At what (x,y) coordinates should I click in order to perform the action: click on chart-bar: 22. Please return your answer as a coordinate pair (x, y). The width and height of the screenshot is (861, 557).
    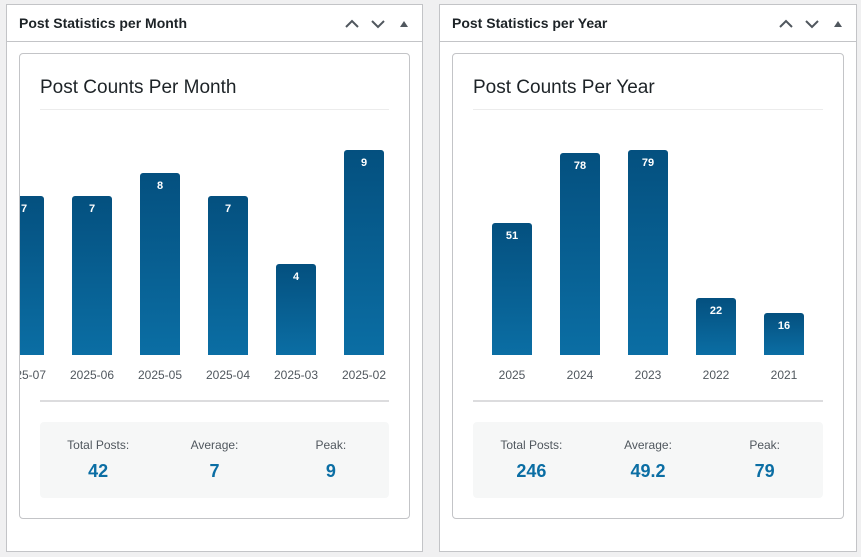
    Looking at the image, I should click on (716, 326).